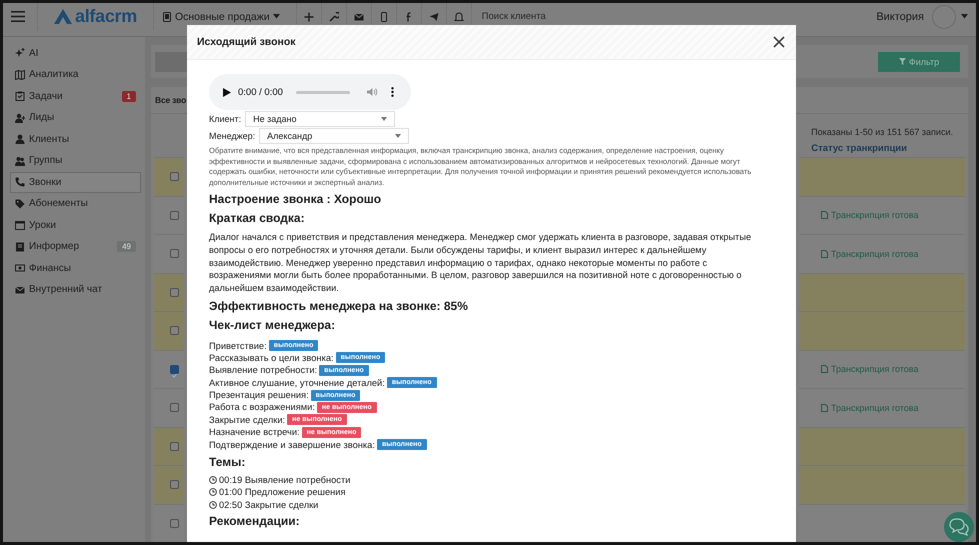  What do you see at coordinates (75, 290) in the screenshot?
I see `sidebar-item: Внутренний чат` at bounding box center [75, 290].